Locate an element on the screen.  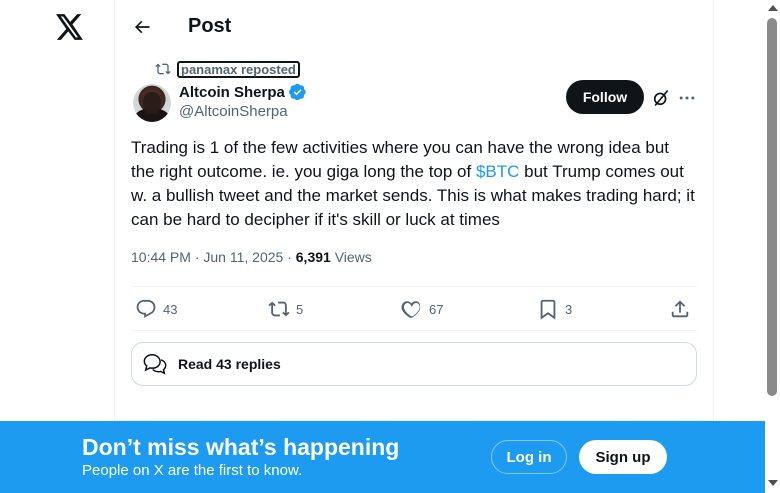
more-icon is located at coordinates (687, 98).